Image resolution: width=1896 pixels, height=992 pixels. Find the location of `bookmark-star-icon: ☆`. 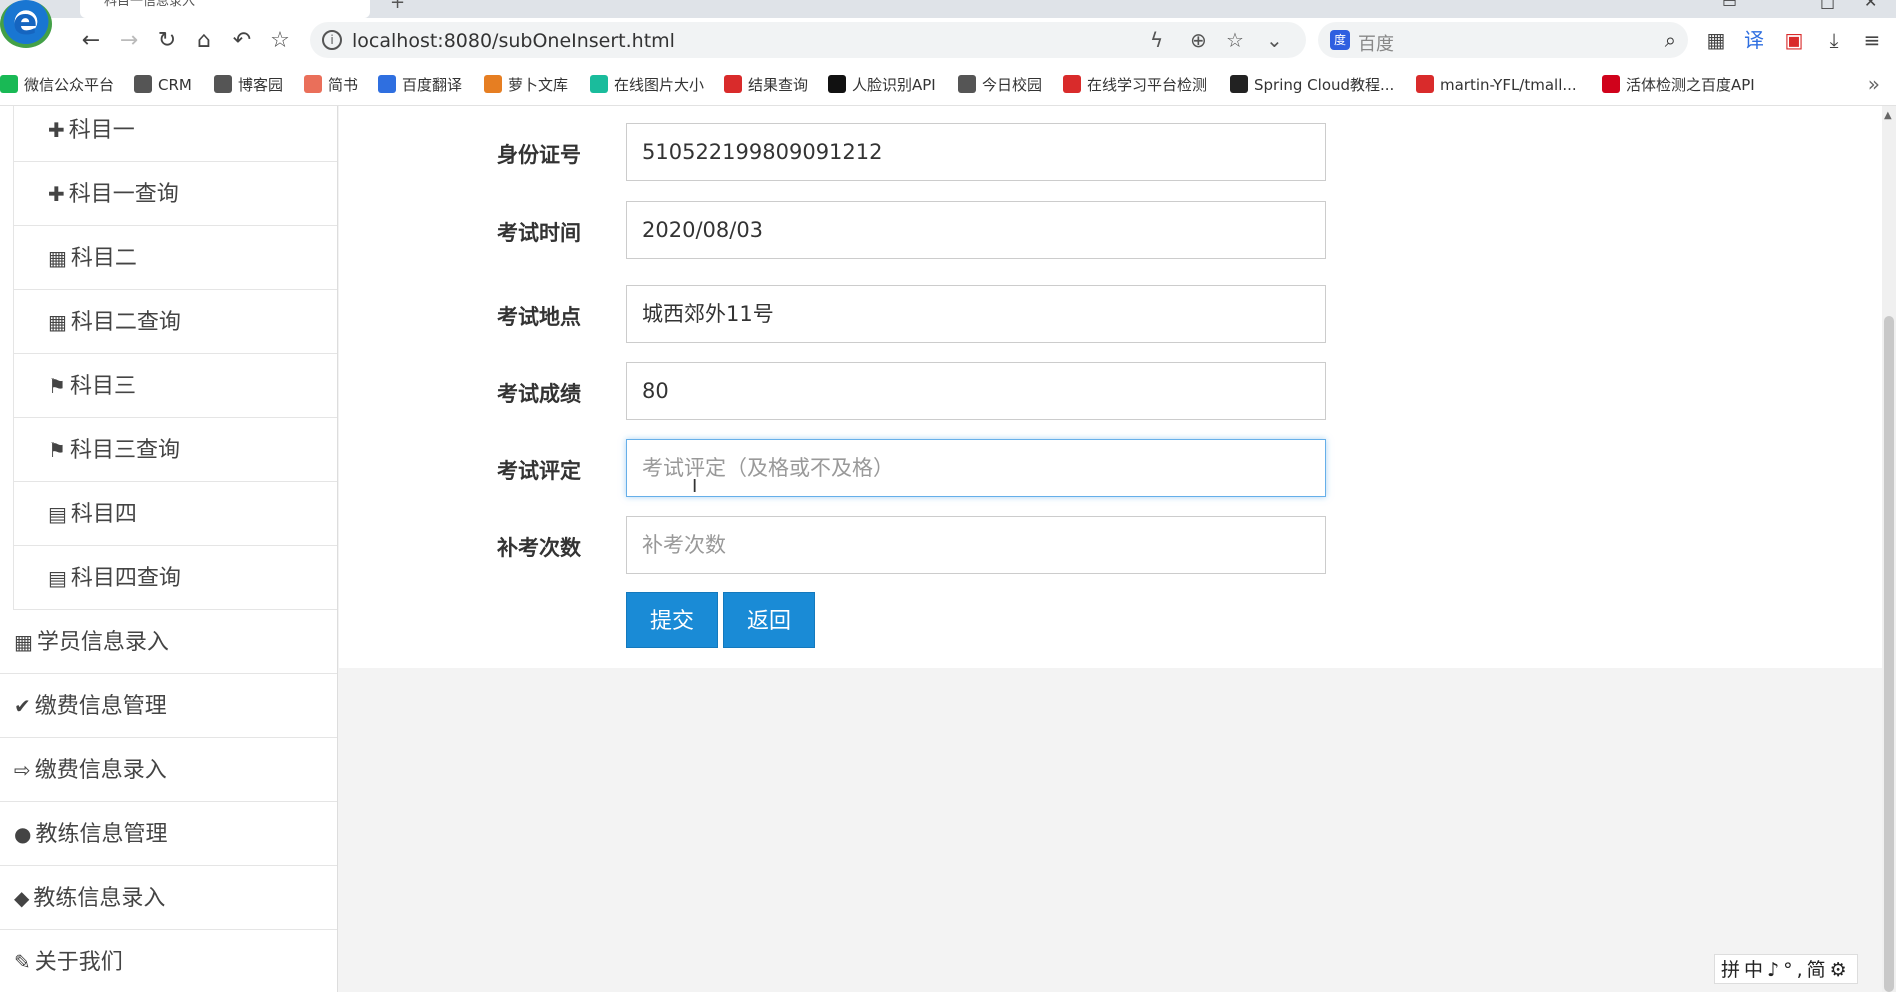

bookmark-star-icon: ☆ is located at coordinates (1235, 40).